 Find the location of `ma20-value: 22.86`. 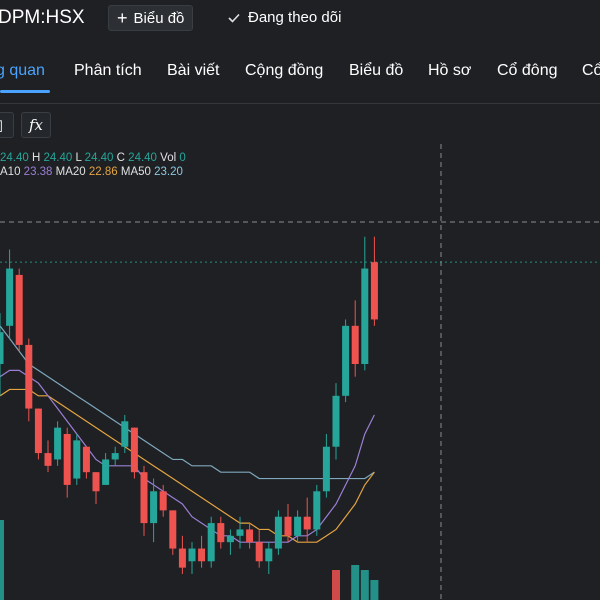

ma20-value: 22.86 is located at coordinates (103, 172).